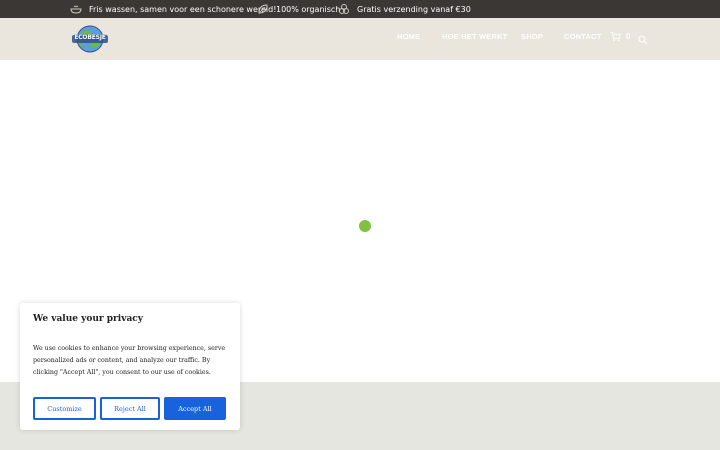 The width and height of the screenshot is (720, 450). Describe the element at coordinates (643, 38) in the screenshot. I see `search-icon` at that location.